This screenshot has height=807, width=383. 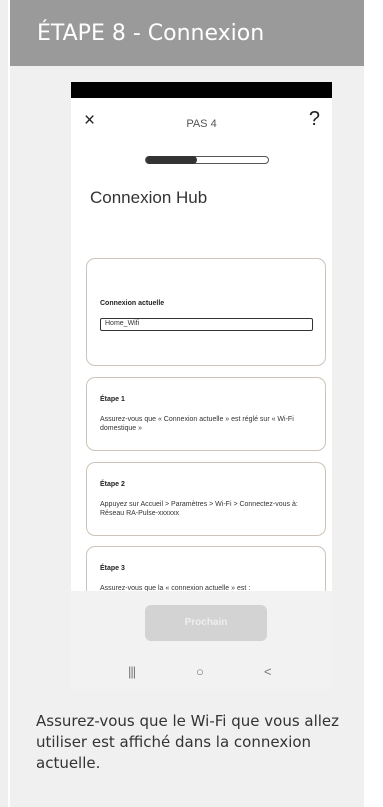 I want to click on step-header: ÉTAPE 8 - Connexion, so click(x=187, y=33).